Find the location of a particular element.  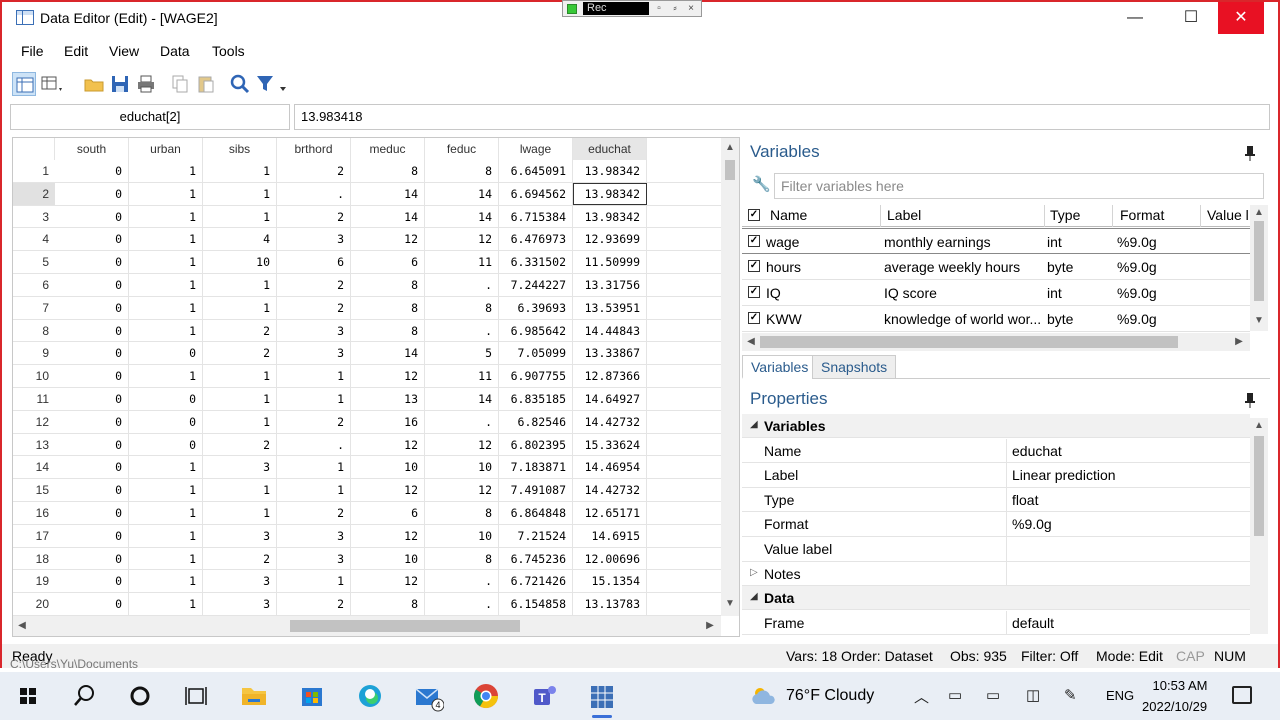

file-explorer-icon is located at coordinates (254, 696).